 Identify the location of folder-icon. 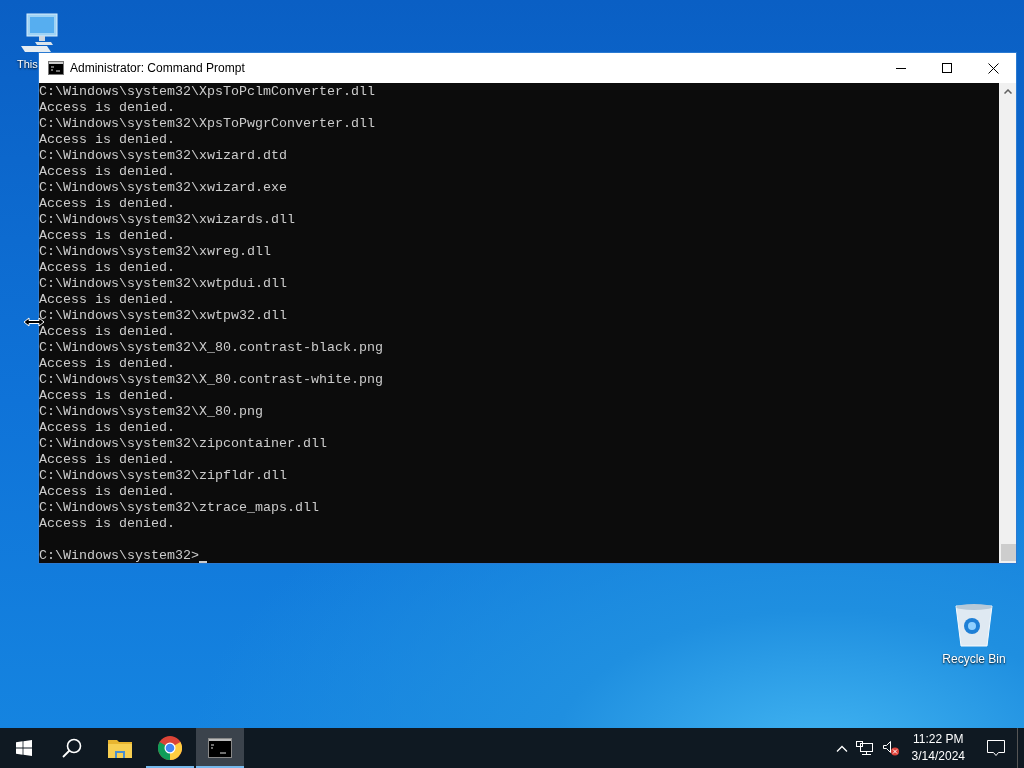
(120, 748).